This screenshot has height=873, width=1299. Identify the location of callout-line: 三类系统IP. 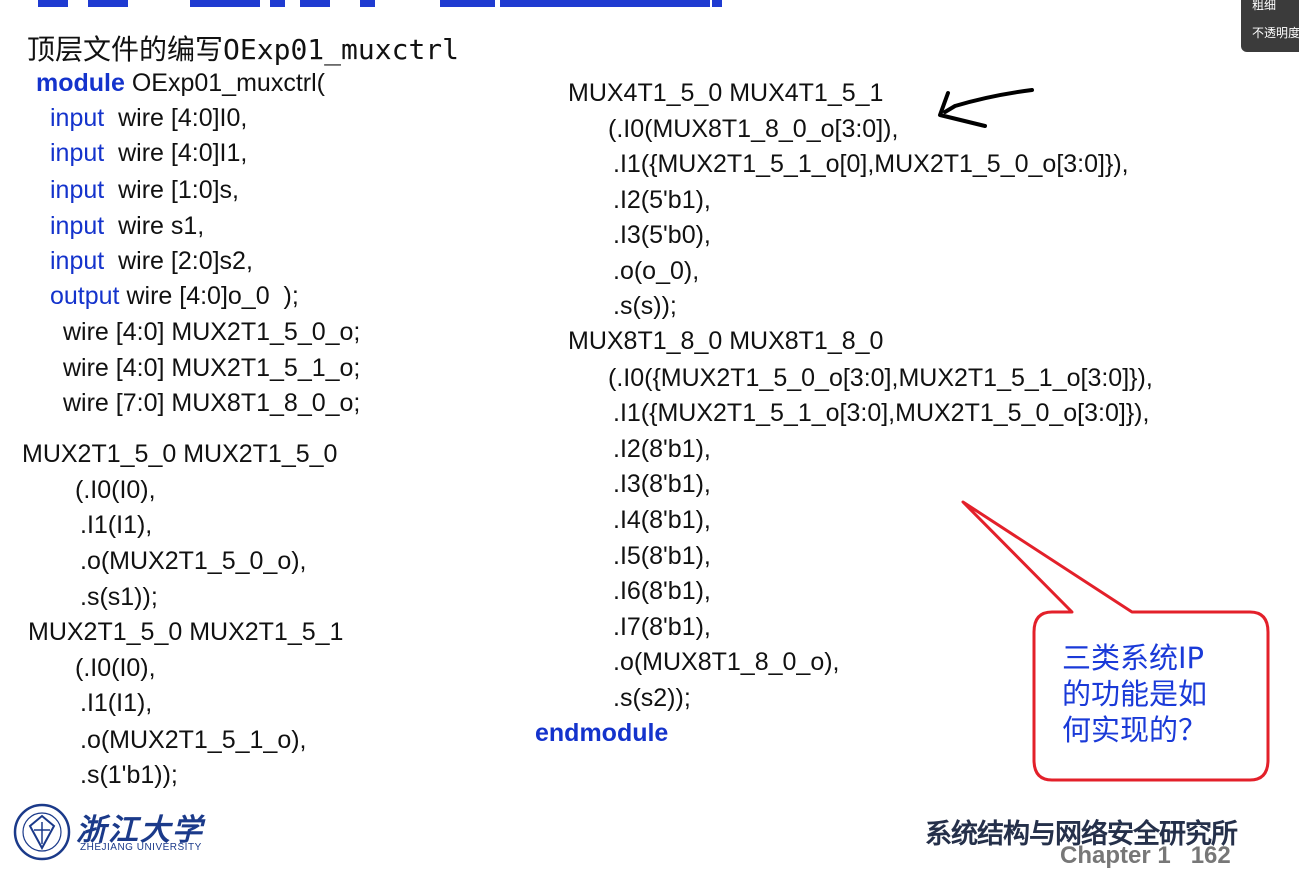
(1133, 658).